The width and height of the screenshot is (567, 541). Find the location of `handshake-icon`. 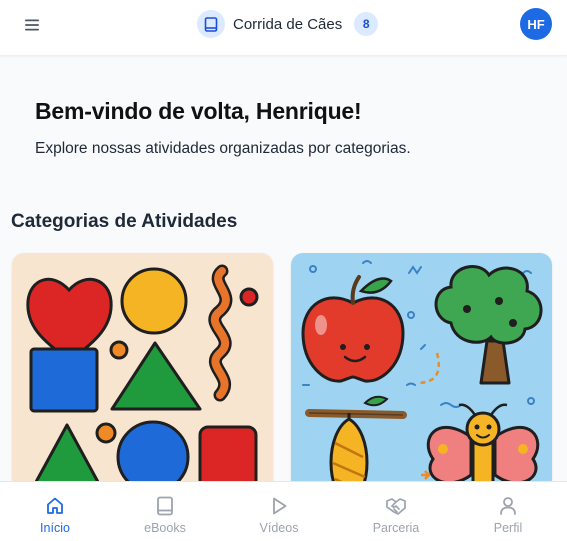

handshake-icon is located at coordinates (396, 506).